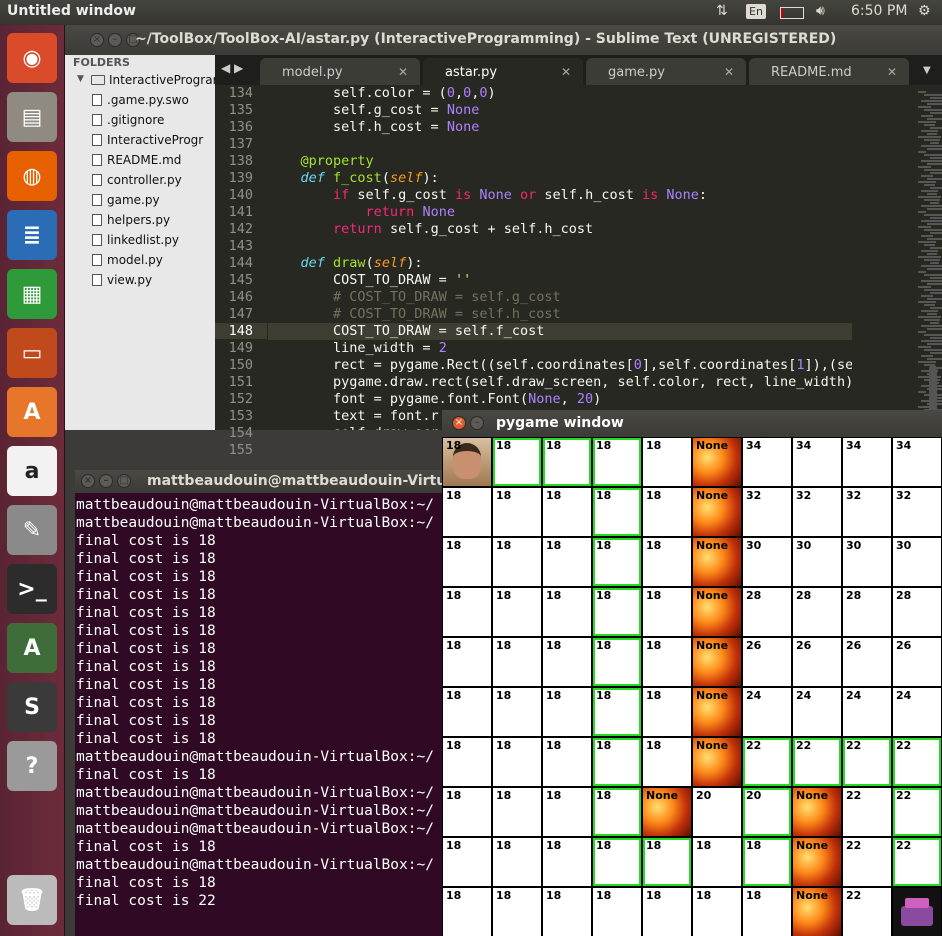 This screenshot has height=936, width=942. What do you see at coordinates (131, 220) in the screenshot?
I see `sidebar-file: helpers.py` at bounding box center [131, 220].